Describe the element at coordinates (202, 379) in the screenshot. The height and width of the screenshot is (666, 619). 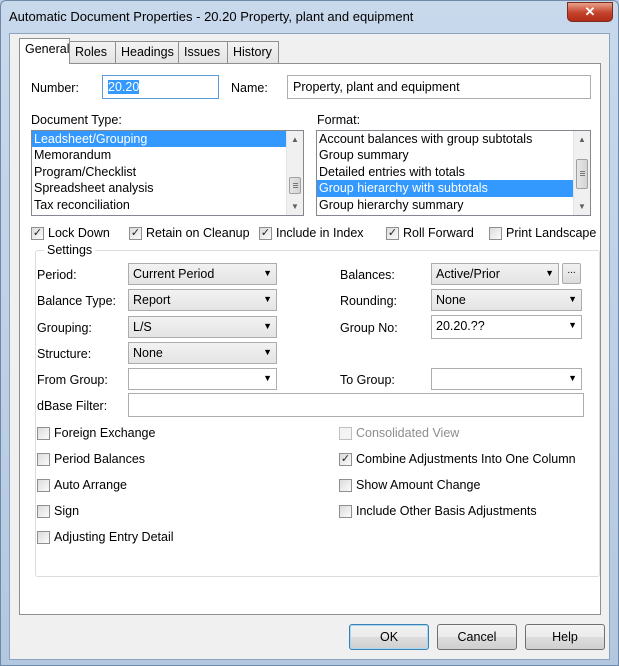
I see `from-group-dropdown: ▼` at that location.